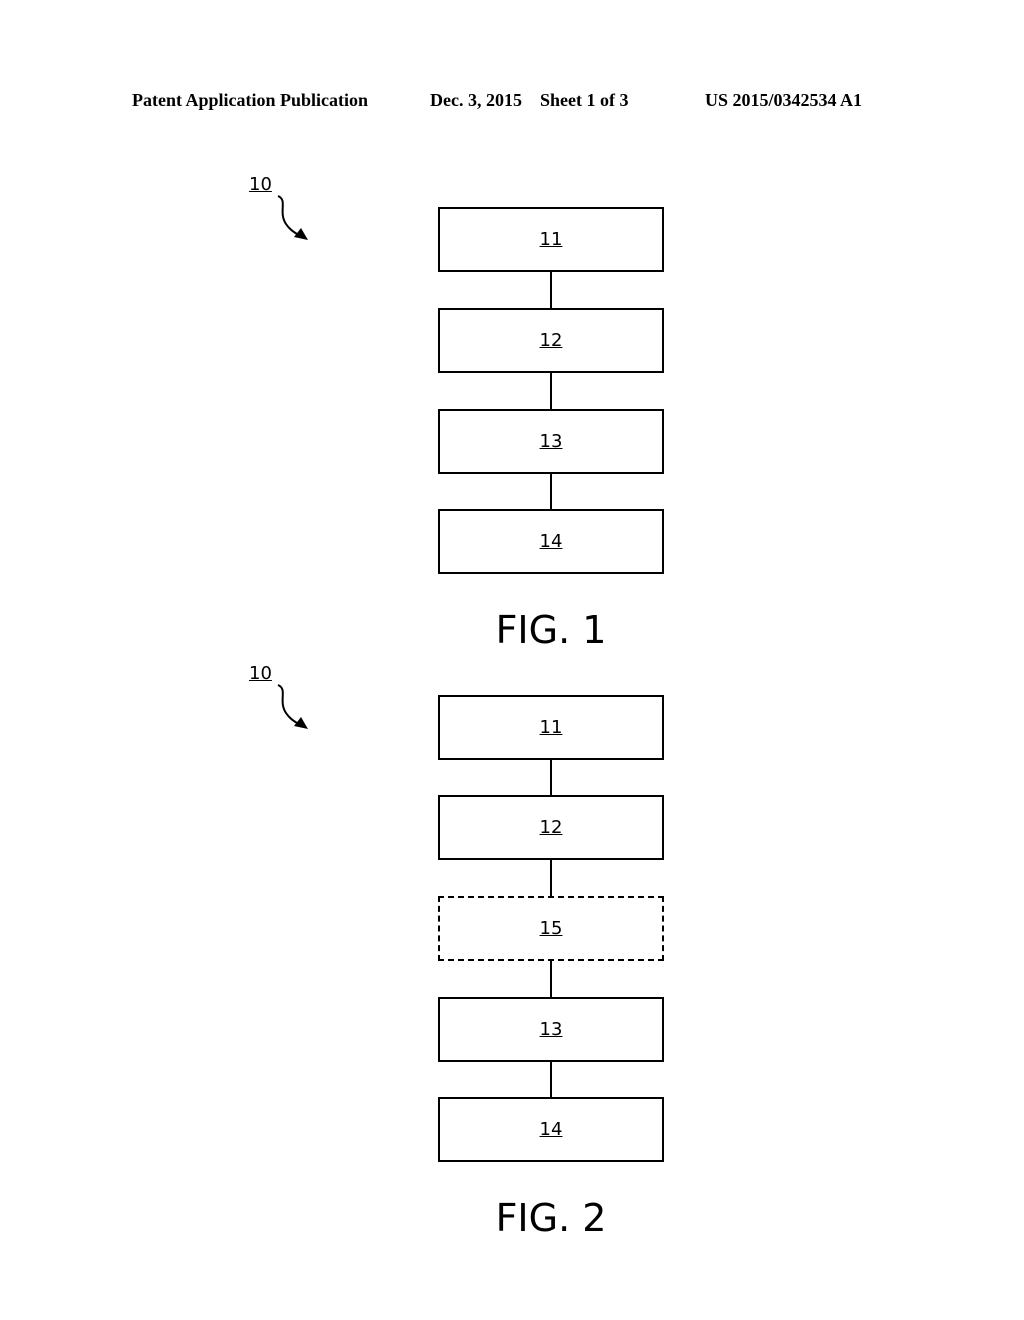  I want to click on header-date-sheet: Dec. 3, 2015 Sheet 1 of 3, so click(529, 100).